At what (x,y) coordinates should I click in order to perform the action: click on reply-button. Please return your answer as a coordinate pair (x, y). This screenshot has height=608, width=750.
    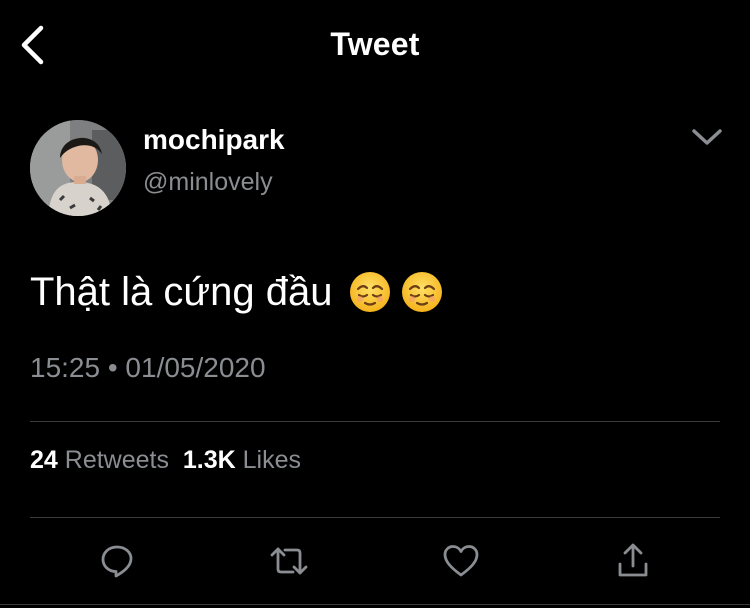
    Looking at the image, I should click on (117, 561).